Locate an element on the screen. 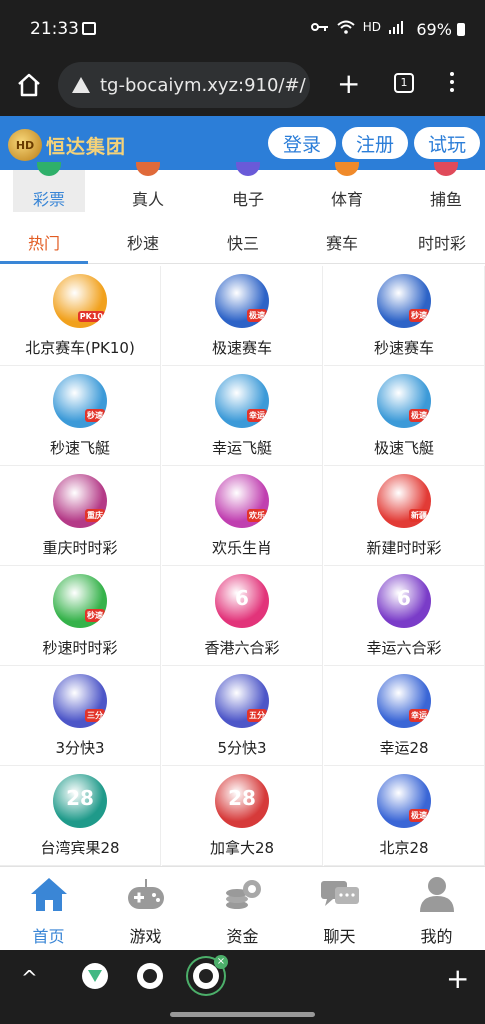 The width and height of the screenshot is (485, 1024). network-label: HD is located at coordinates (371, 27).